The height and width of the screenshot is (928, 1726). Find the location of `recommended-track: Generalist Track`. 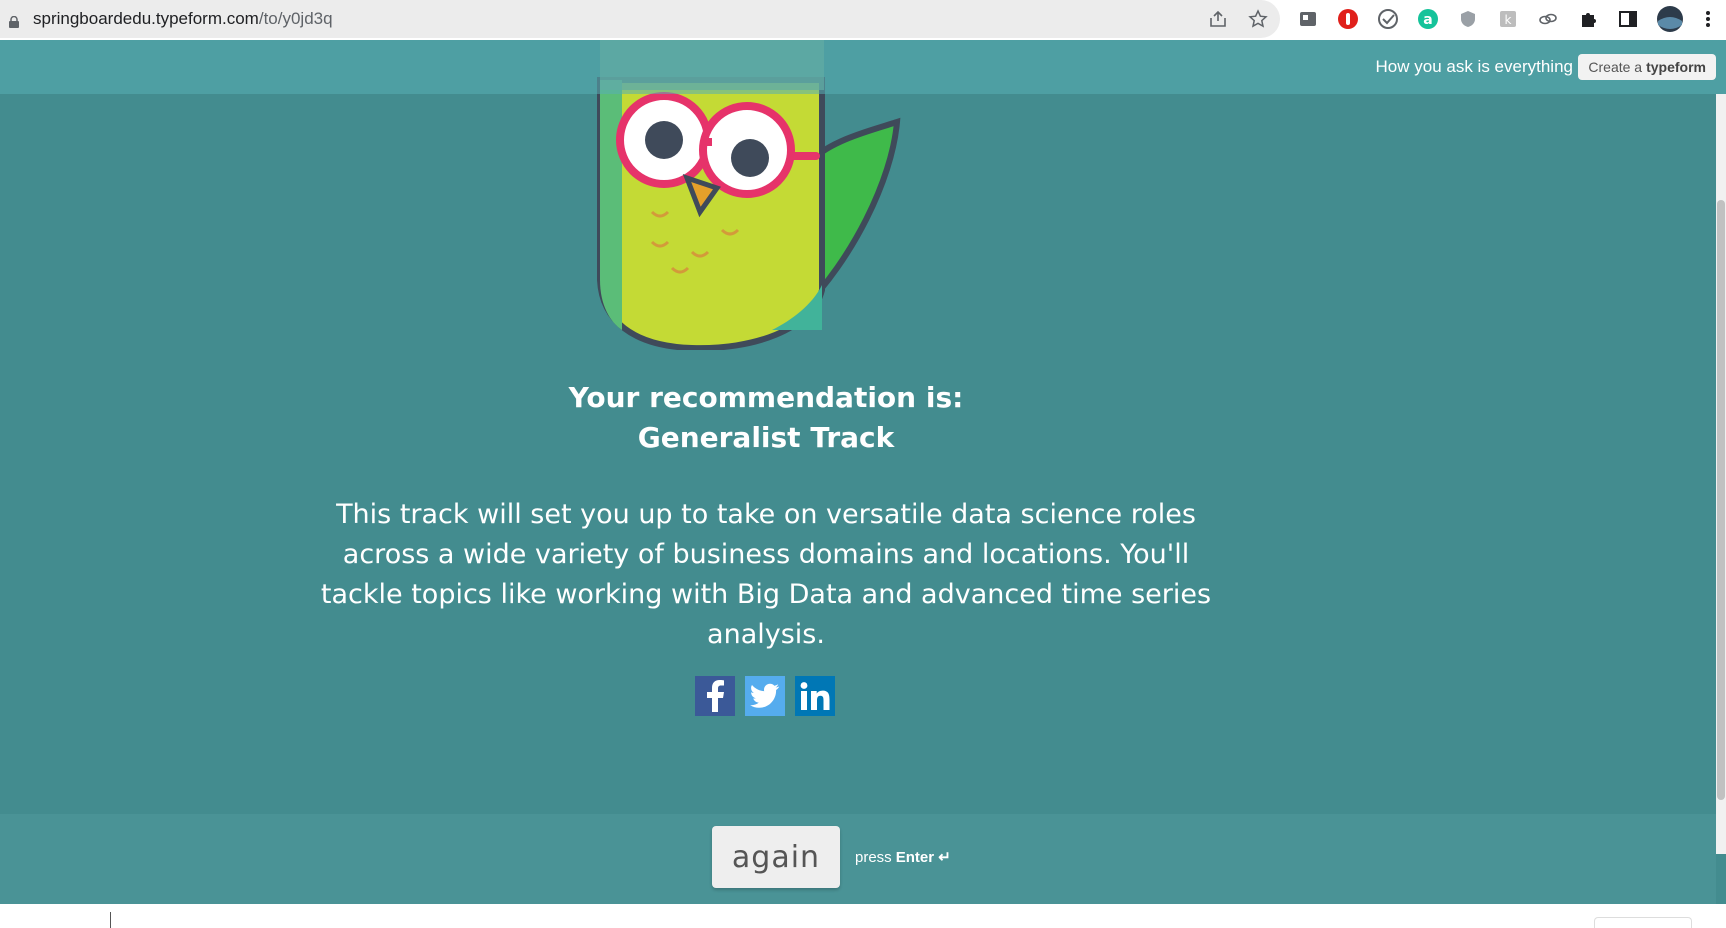

recommended-track: Generalist Track is located at coordinates (766, 437).